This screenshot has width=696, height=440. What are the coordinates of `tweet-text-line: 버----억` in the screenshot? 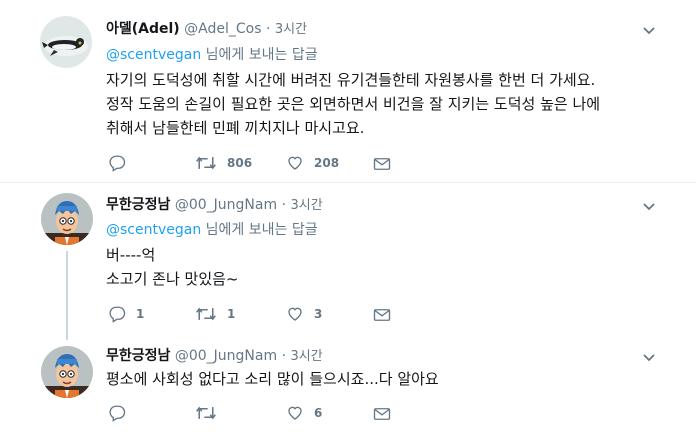 It's located at (131, 255).